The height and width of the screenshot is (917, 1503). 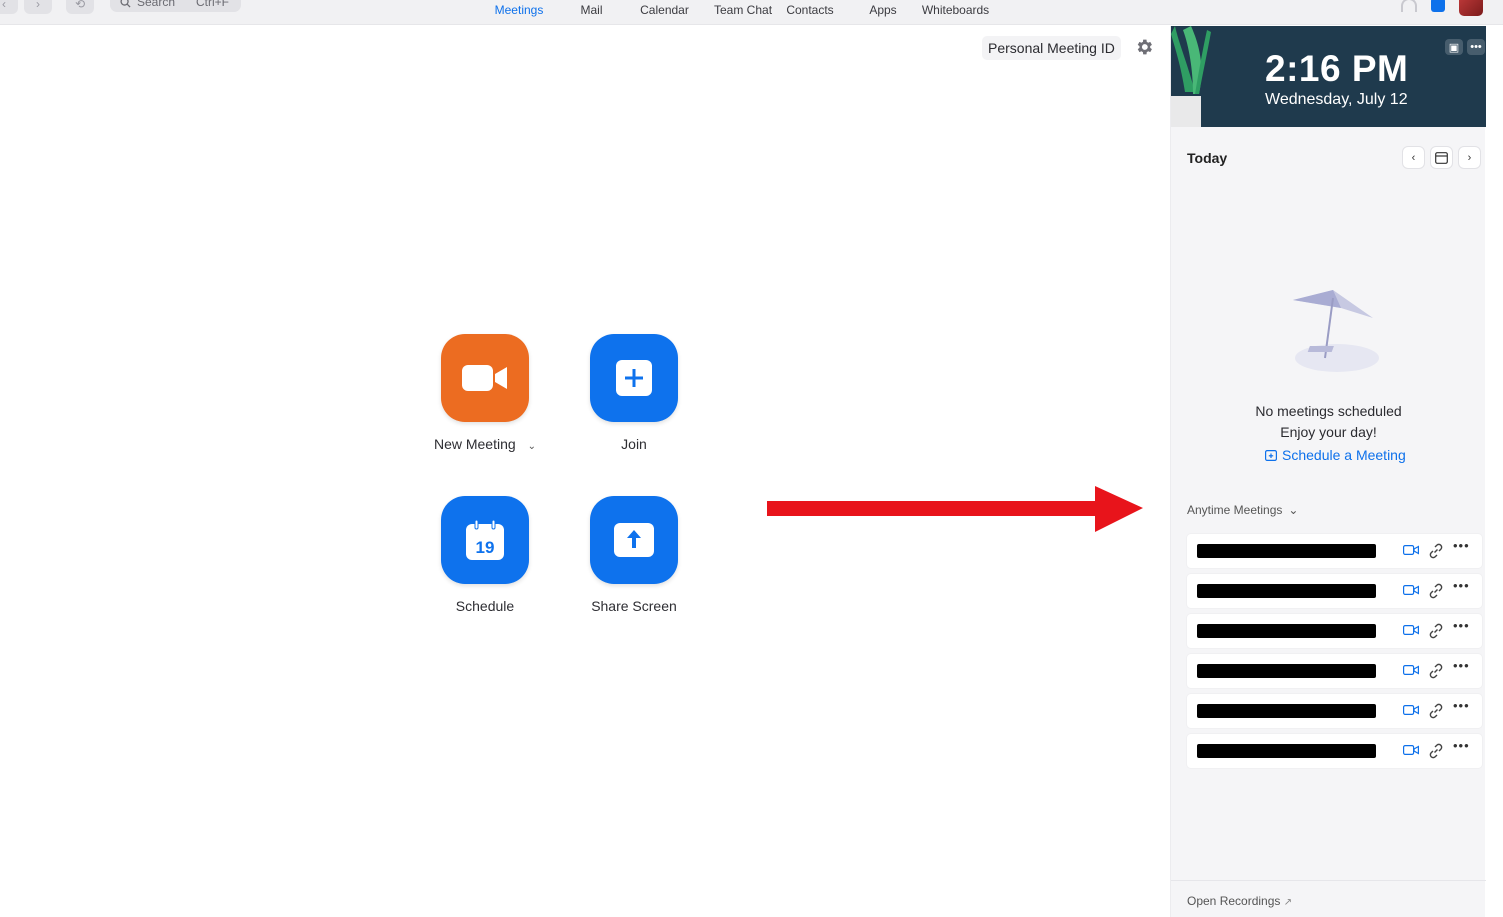 What do you see at coordinates (1438, 6) in the screenshot?
I see `app-icon` at bounding box center [1438, 6].